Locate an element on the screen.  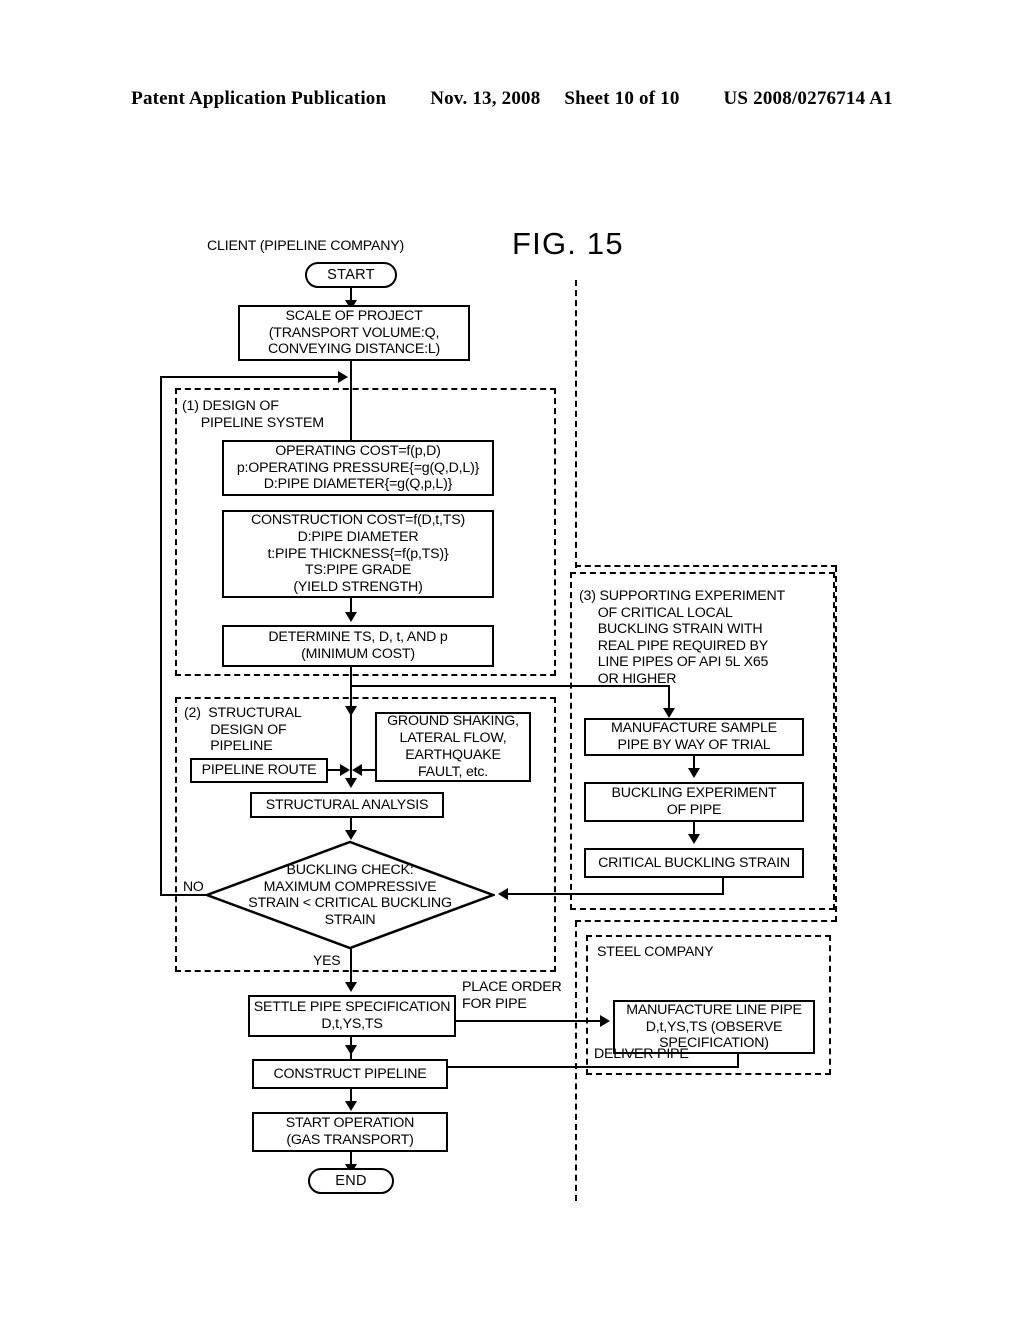
arrowhead-left-to-decision is located at coordinates (503, 894).